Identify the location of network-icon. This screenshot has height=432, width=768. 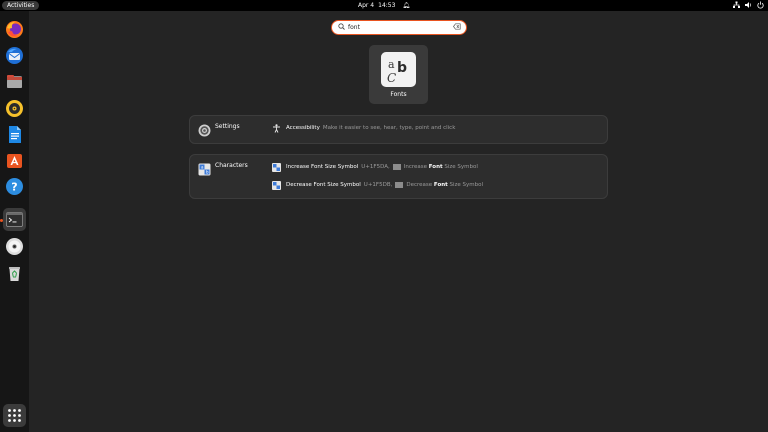
(736, 4).